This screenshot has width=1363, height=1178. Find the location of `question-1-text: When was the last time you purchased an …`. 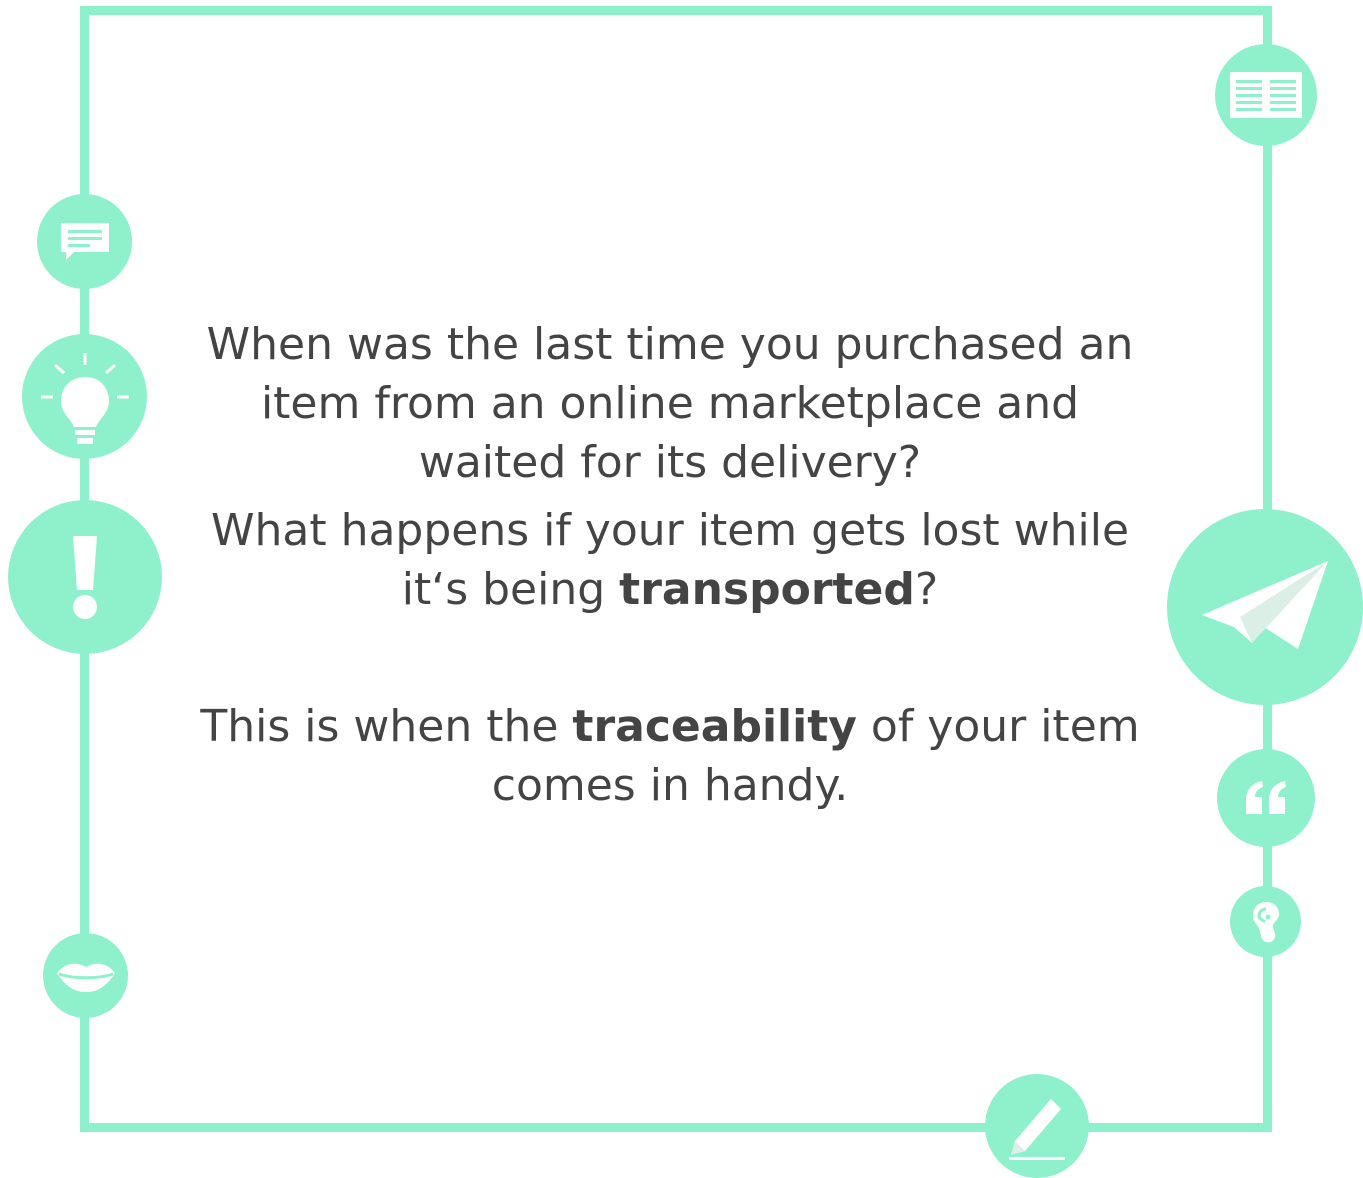

question-1-text: When was the last time you purchased an … is located at coordinates (670, 403).